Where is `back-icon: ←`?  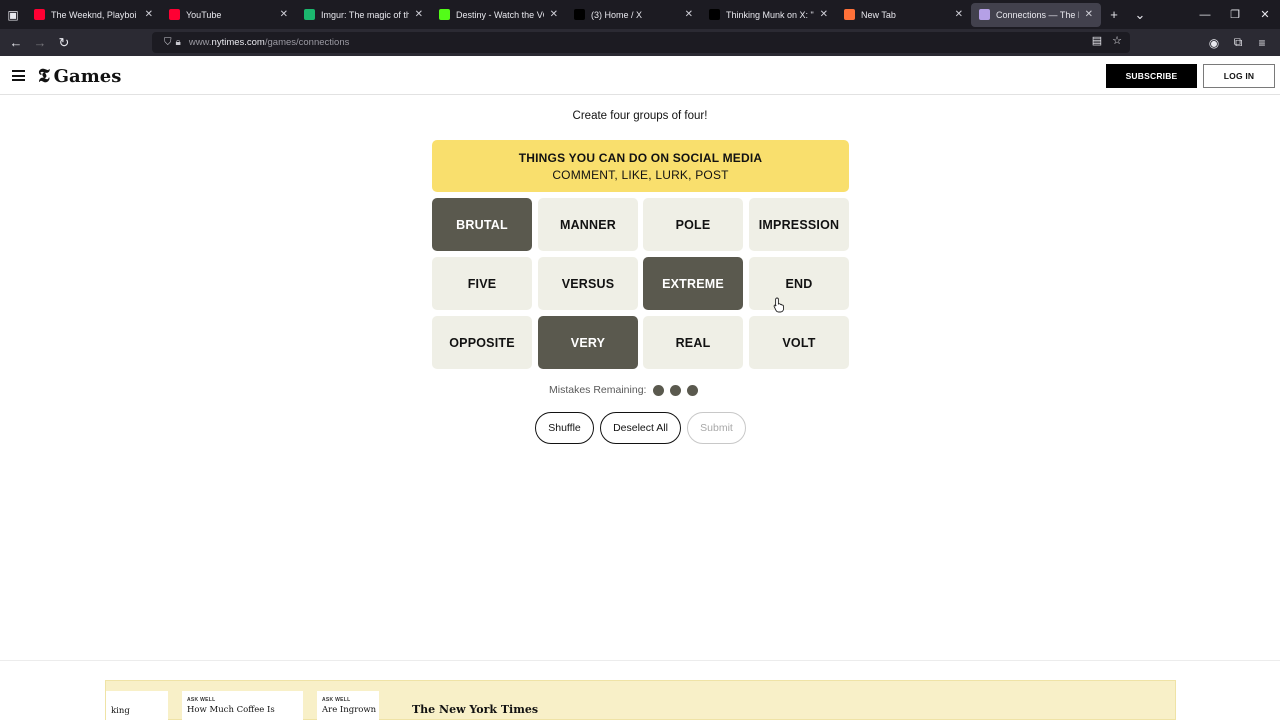
back-icon: ← is located at coordinates (16, 42).